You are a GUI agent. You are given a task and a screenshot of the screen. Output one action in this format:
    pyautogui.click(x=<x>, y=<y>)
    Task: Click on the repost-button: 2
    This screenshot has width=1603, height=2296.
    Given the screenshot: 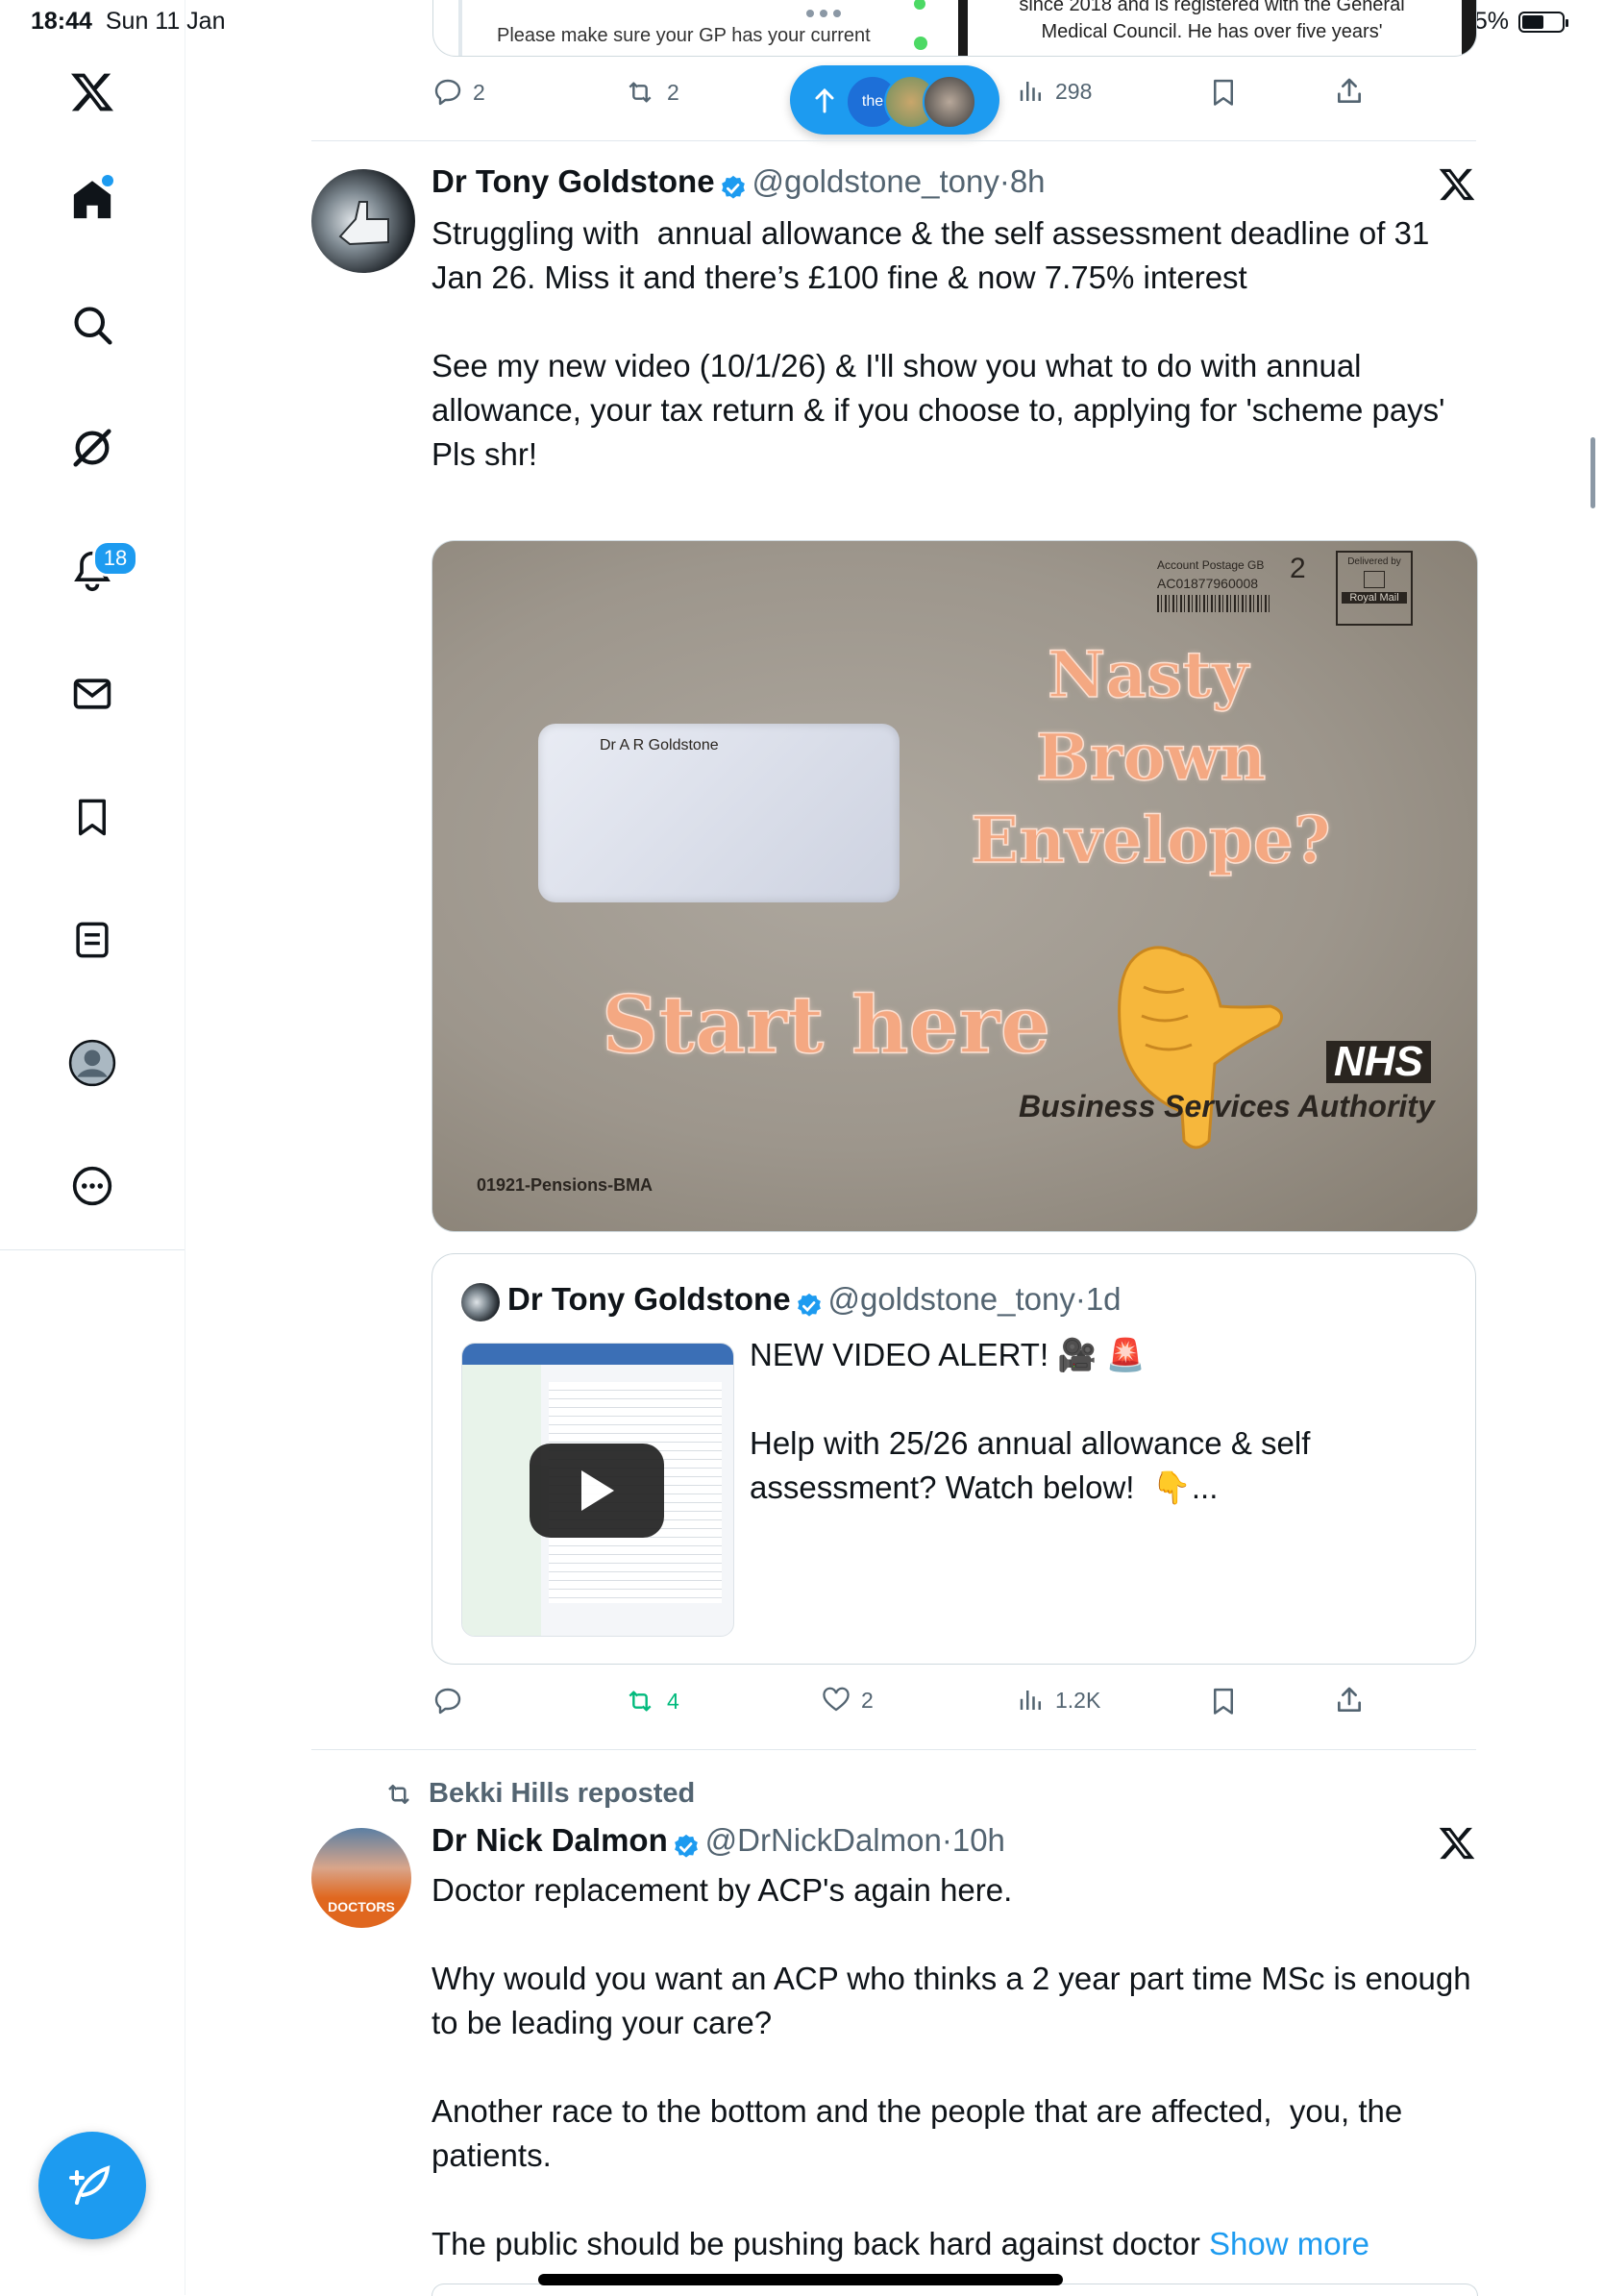 What is the action you would take?
    pyautogui.click(x=651, y=92)
    